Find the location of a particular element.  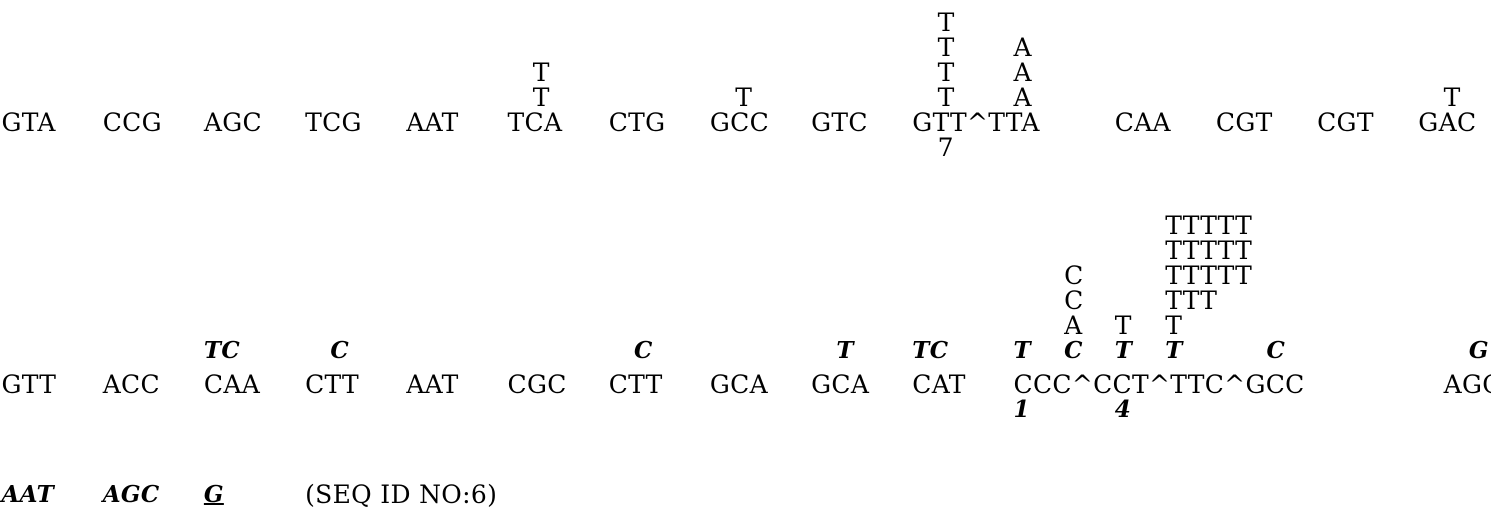

codon-line1-6: CTG is located at coordinates (637, 122).